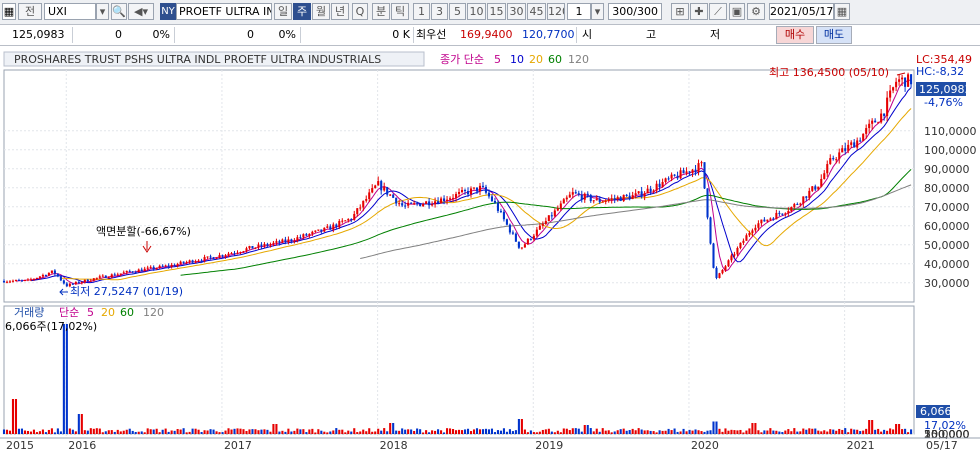 The image size is (980, 453). What do you see at coordinates (421, 11) in the screenshot?
I see `interval-1: 1` at bounding box center [421, 11].